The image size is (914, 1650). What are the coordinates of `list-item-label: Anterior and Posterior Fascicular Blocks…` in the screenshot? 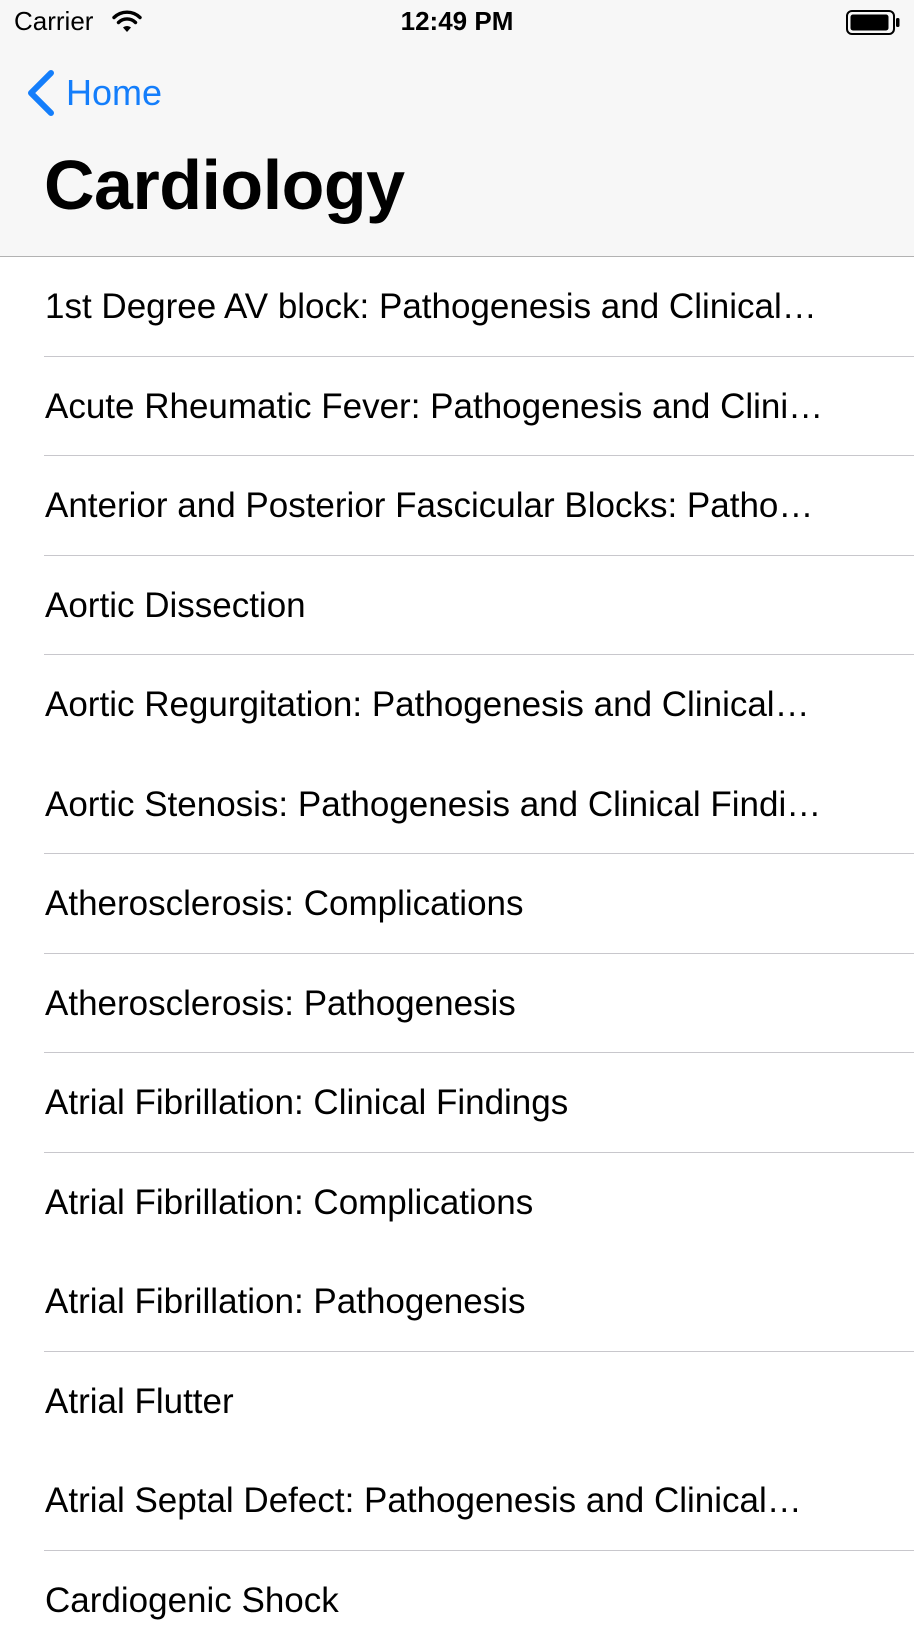 It's located at (460, 505).